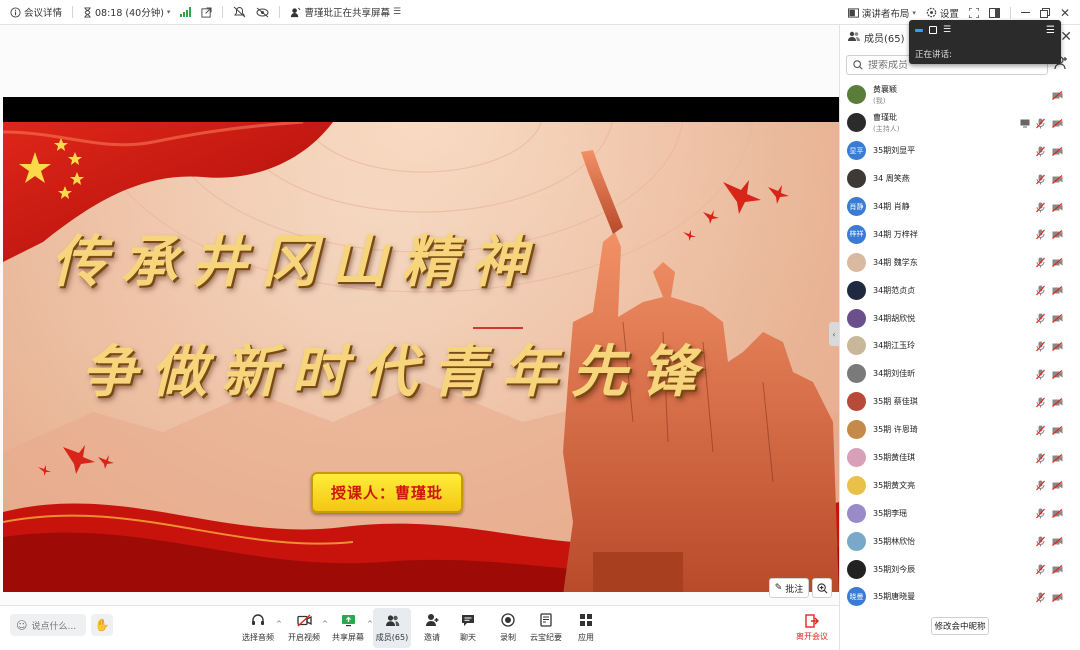 The image size is (1080, 650). Describe the element at coordinates (856, 597) in the screenshot. I see `avatar: 晓曼` at that location.